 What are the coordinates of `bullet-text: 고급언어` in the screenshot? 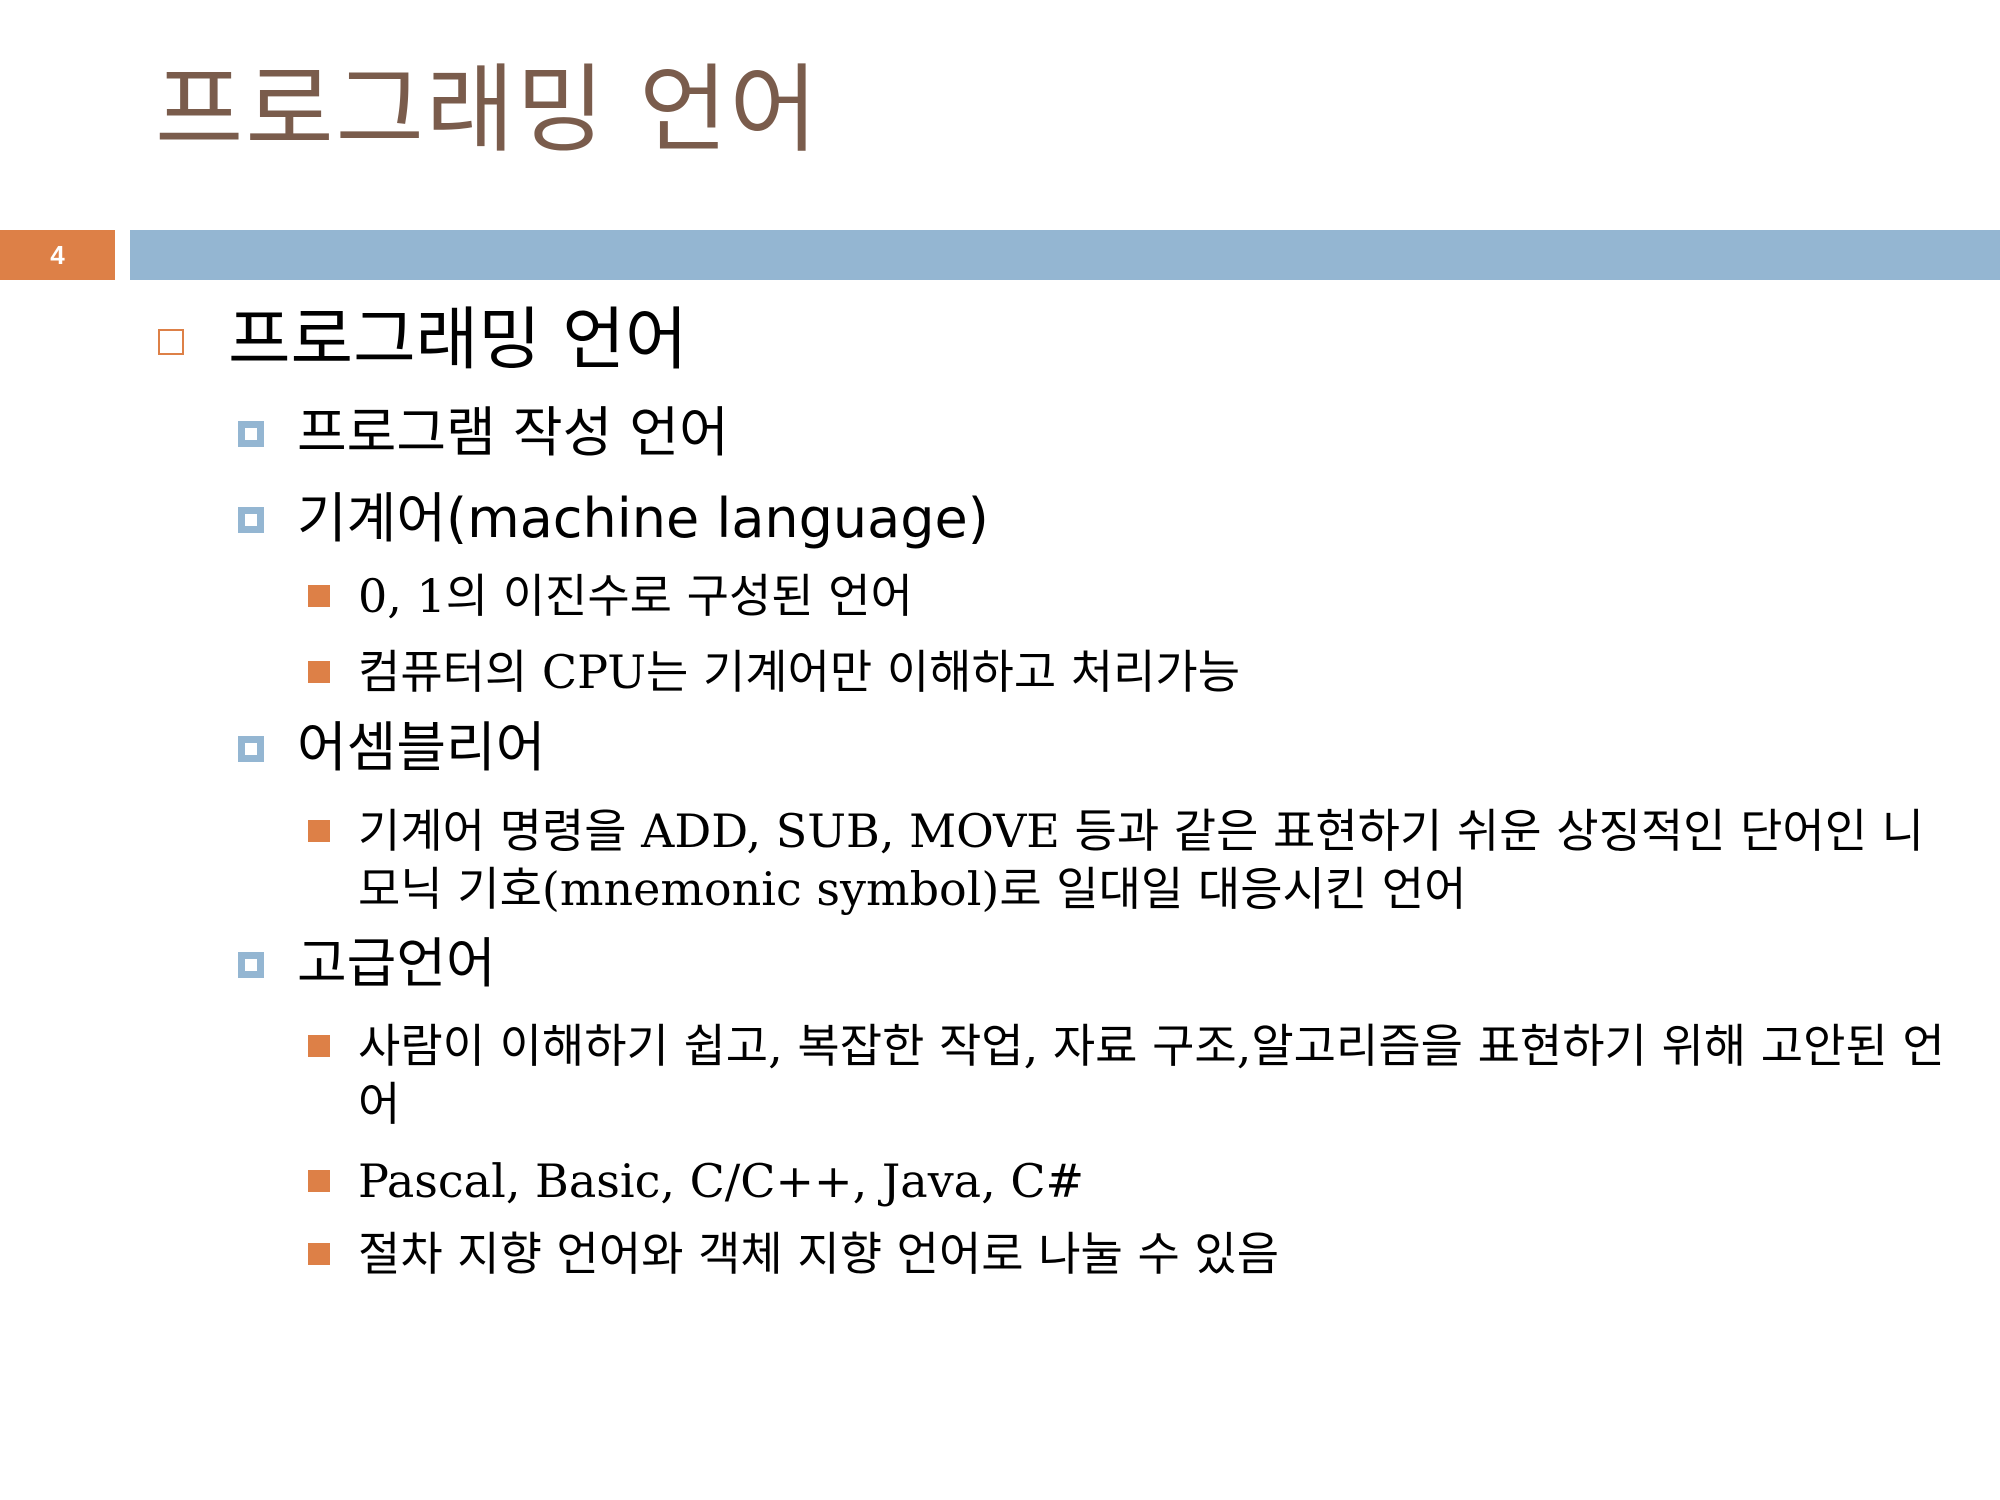 It's located at (396, 963).